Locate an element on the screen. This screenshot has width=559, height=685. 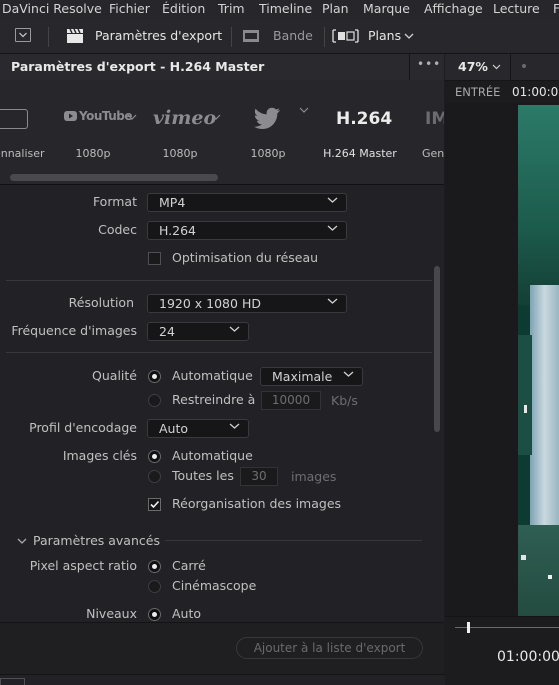
panel-title: Paramètres d'export - H.264 Master is located at coordinates (138, 66).